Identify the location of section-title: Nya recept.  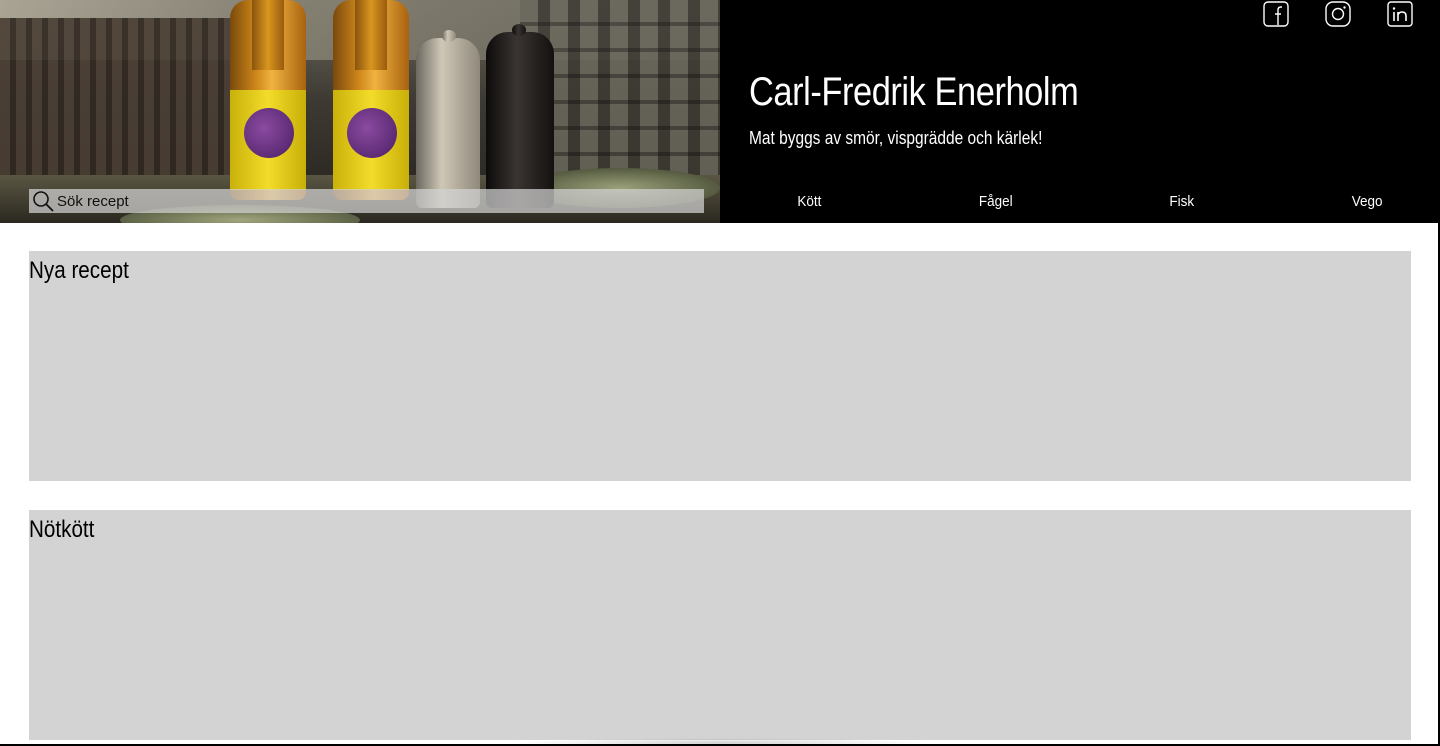
(79, 270).